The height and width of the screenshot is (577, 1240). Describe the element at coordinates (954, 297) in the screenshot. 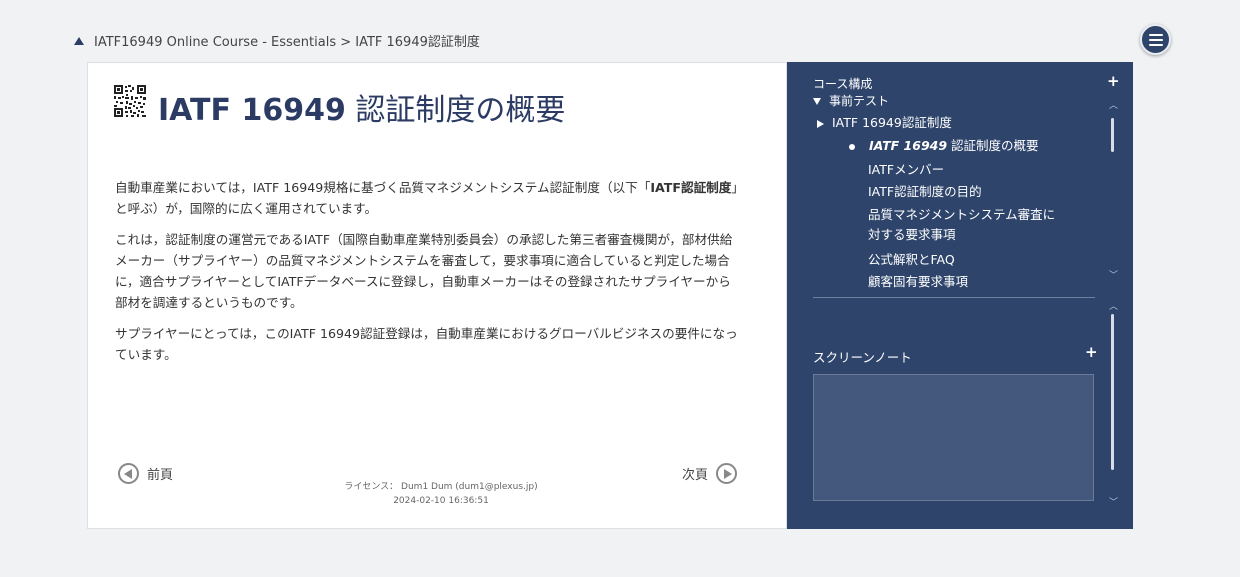

I see `sidebar-divider` at that location.